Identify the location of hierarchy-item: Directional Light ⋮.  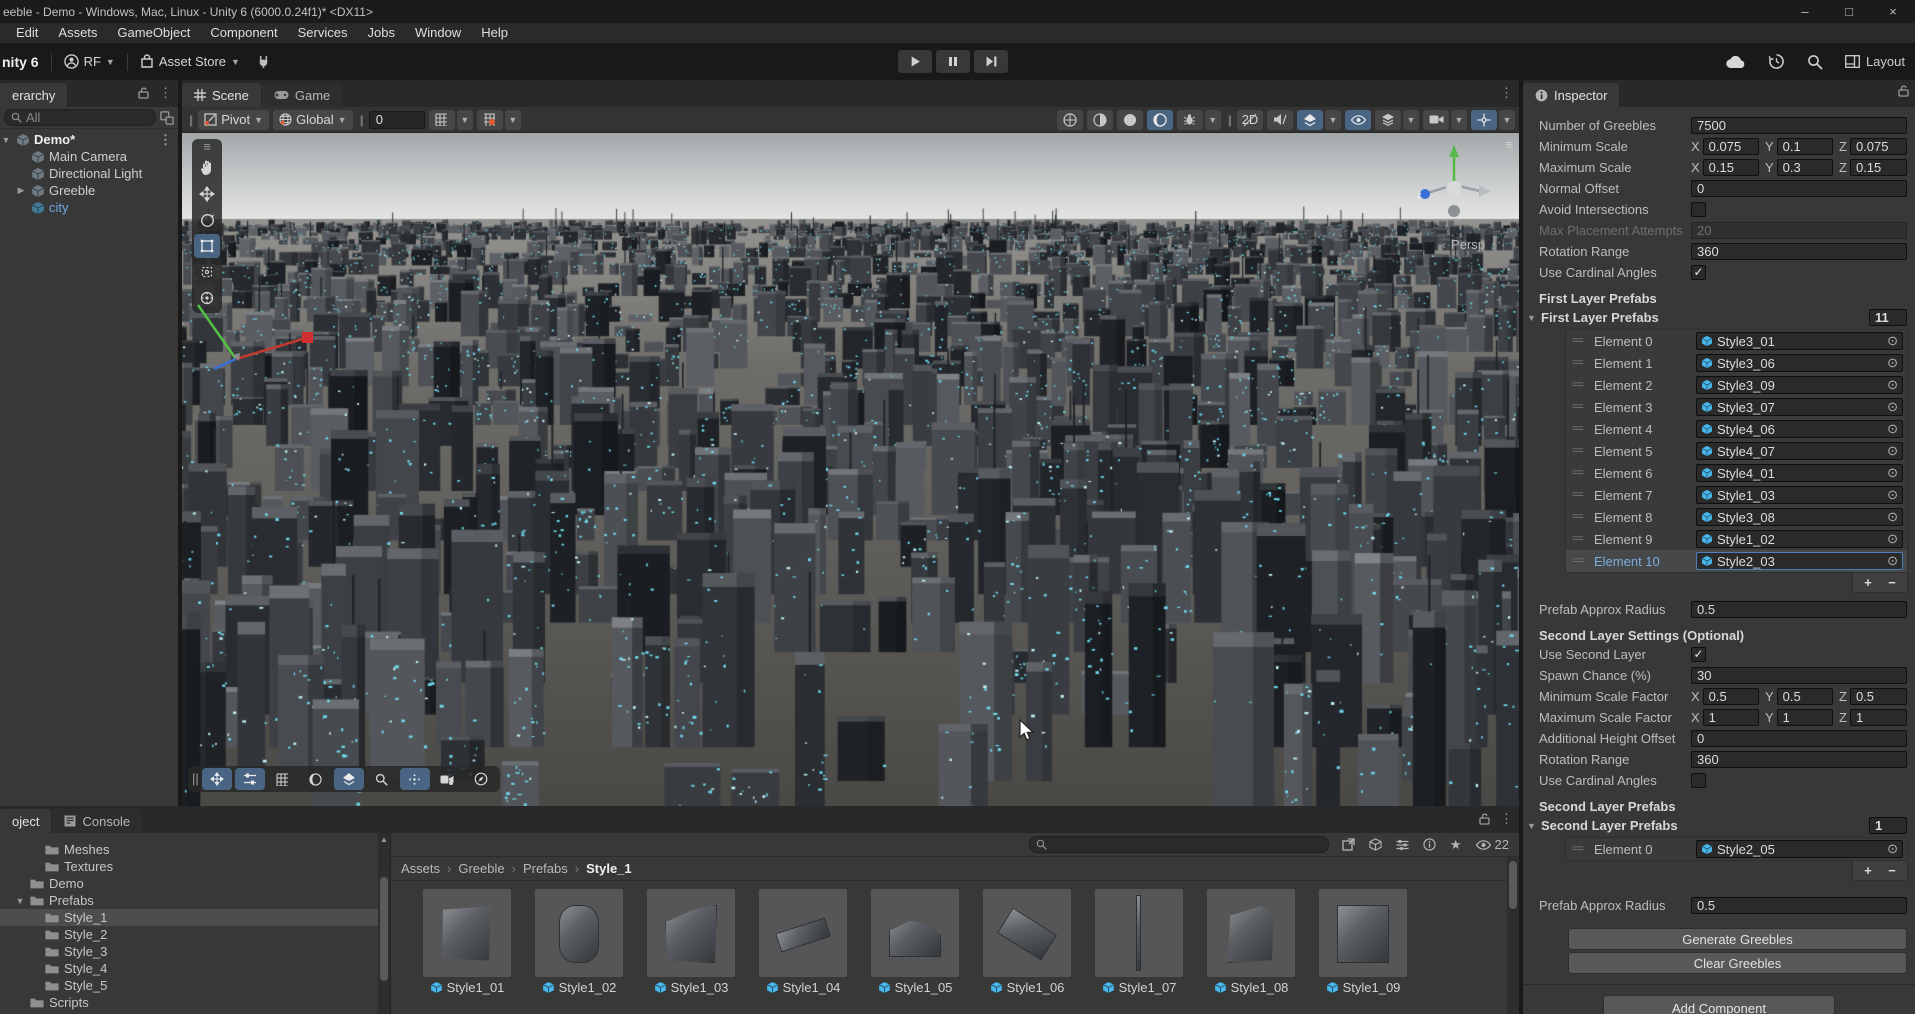
(89, 173).